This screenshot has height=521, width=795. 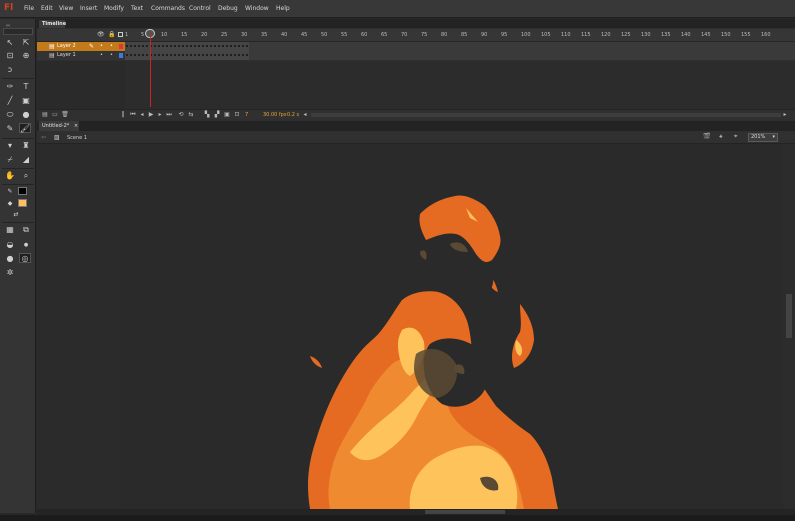 I want to click on loop-icon: ⟲, so click(x=181, y=114).